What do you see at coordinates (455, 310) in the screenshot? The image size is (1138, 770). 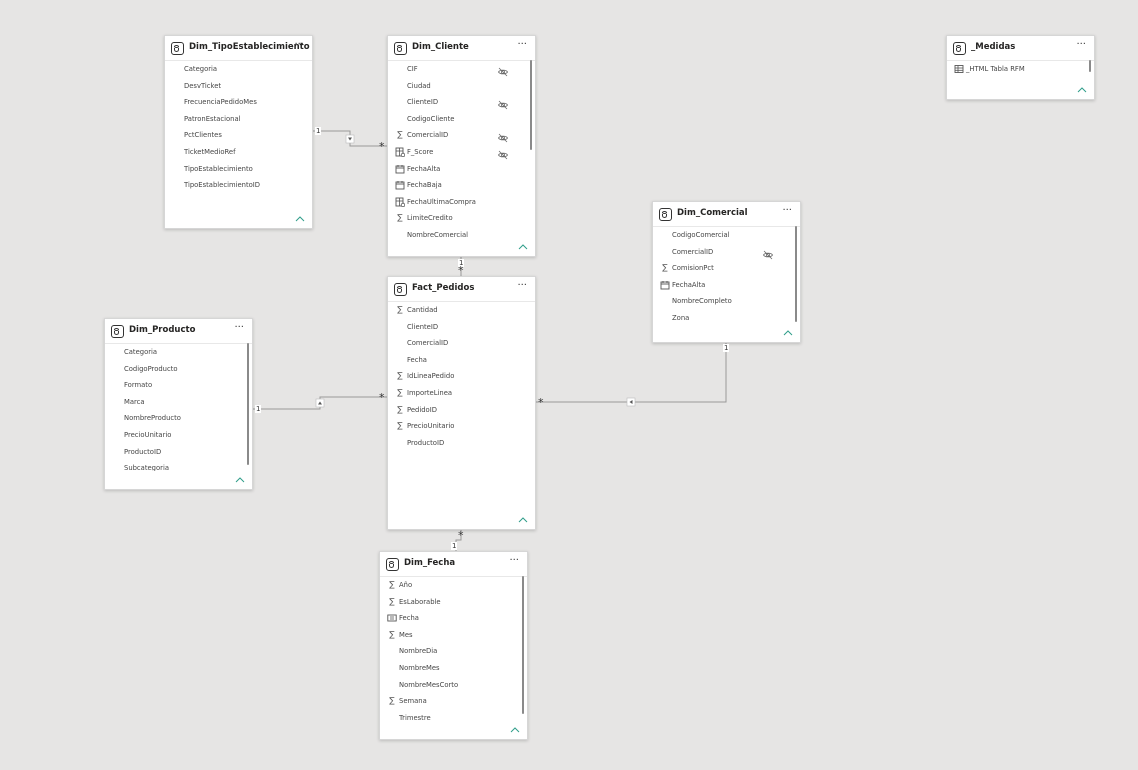 I see `field-row: ∑ Cantidad` at bounding box center [455, 310].